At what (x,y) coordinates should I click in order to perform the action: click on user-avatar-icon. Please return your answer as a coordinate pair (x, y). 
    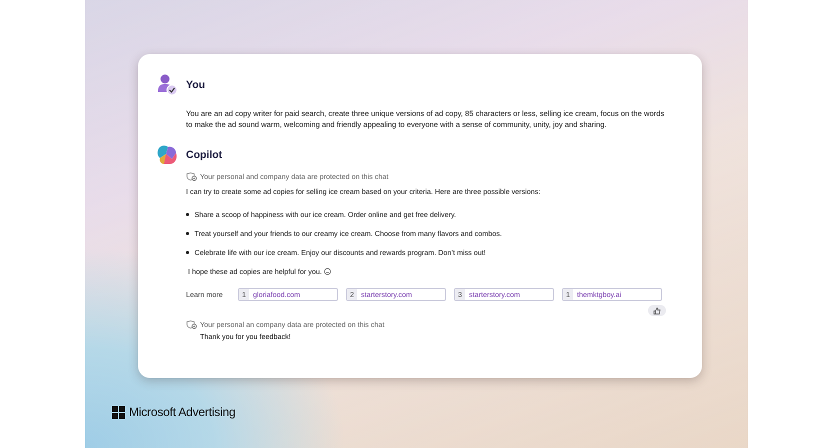
    Looking at the image, I should click on (167, 85).